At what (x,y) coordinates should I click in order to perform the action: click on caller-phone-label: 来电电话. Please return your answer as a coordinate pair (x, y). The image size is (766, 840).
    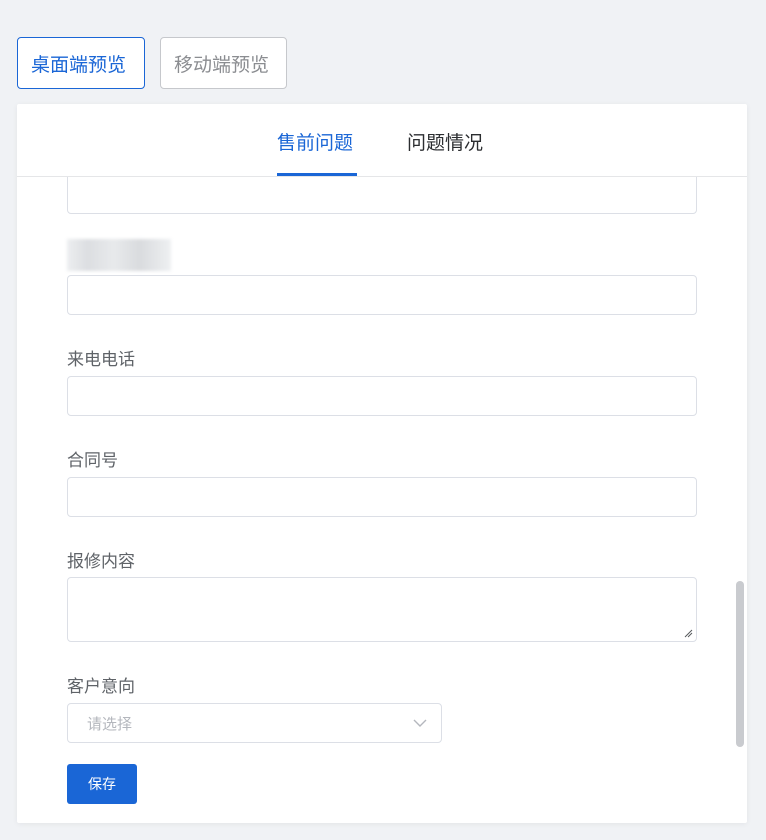
    Looking at the image, I should click on (101, 360).